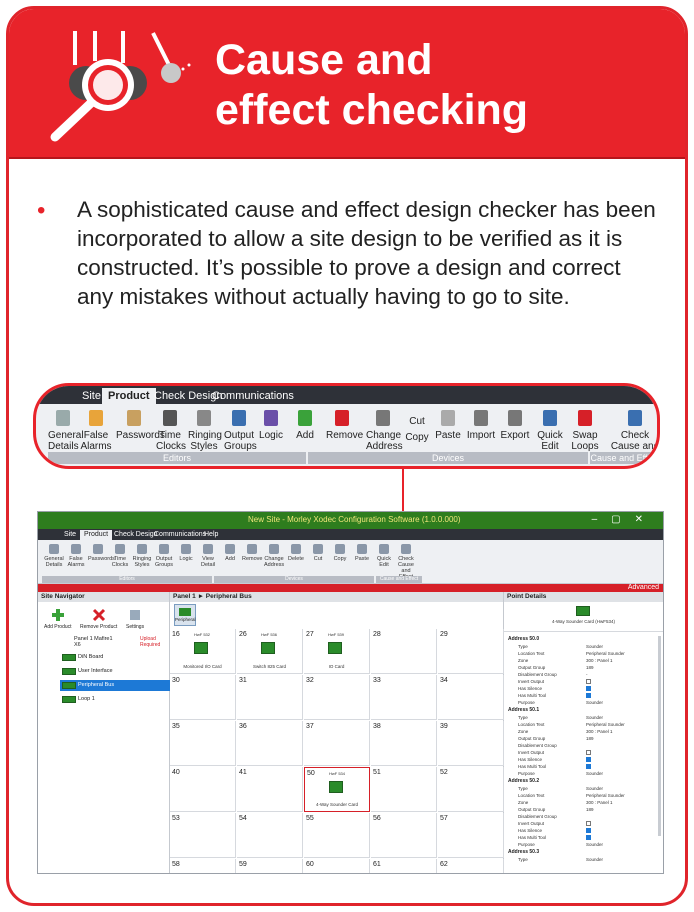 The height and width of the screenshot is (912, 694). What do you see at coordinates (404, 743) in the screenshot?
I see `address-cell: 38` at bounding box center [404, 743].